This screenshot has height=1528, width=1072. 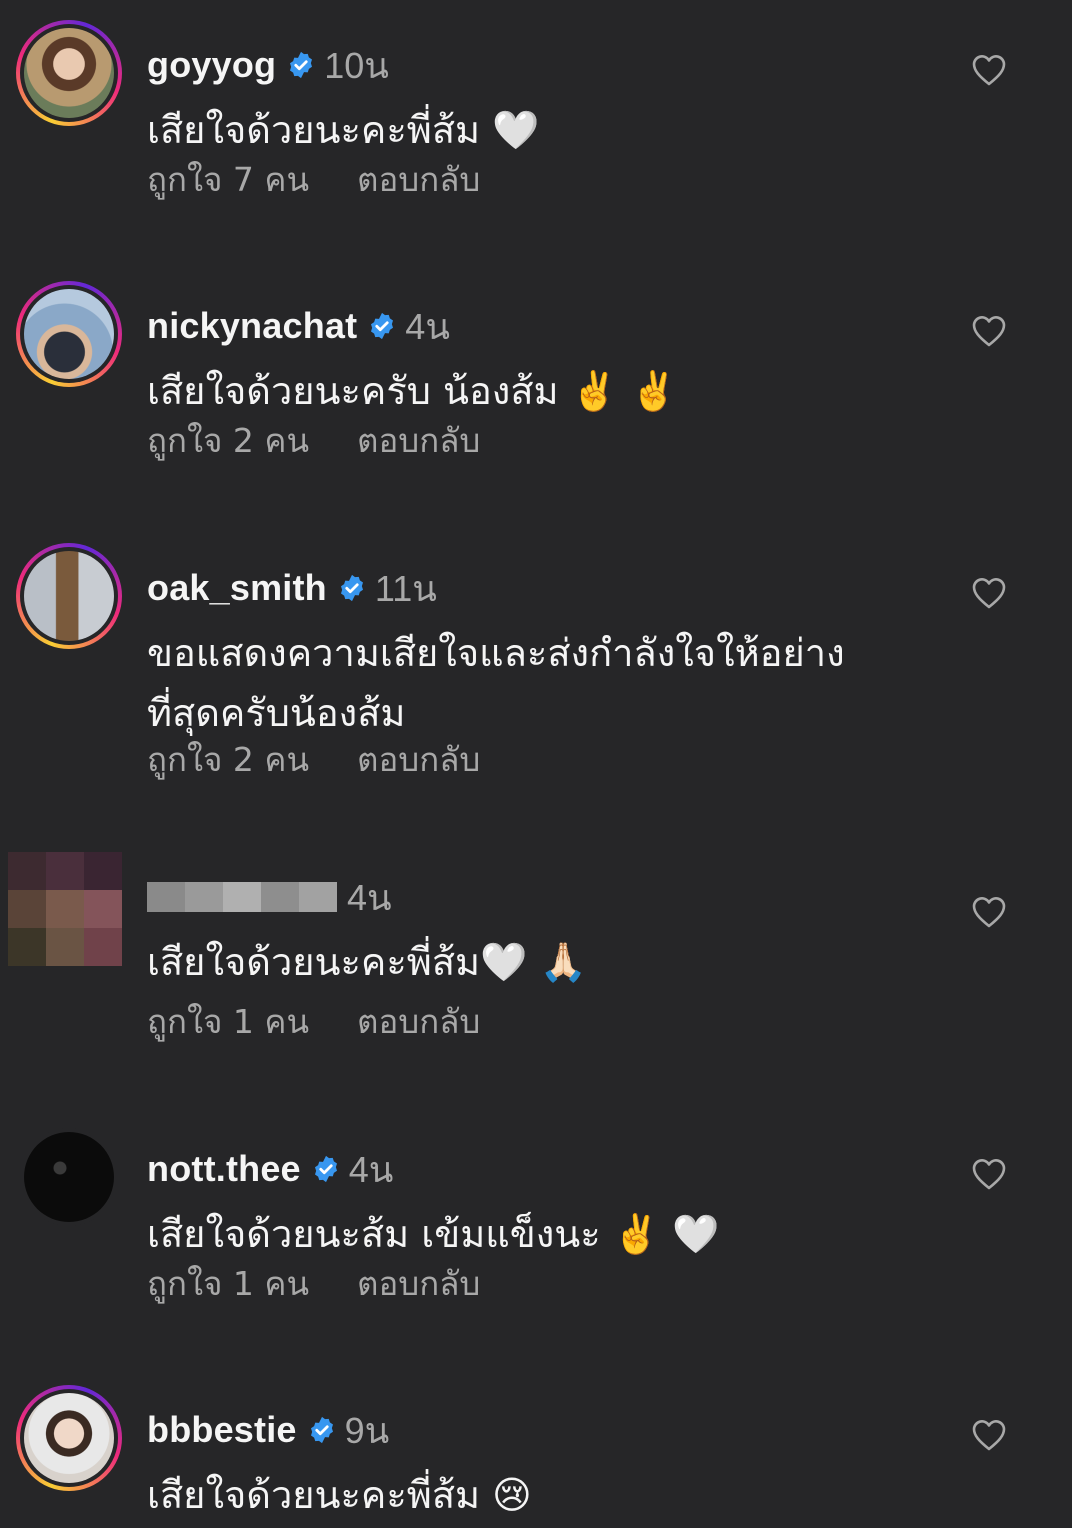 What do you see at coordinates (367, 962) in the screenshot?
I see `comment-text: เสียใจด้วยนะคะพี่ส้ม🤍 🙏🏻` at bounding box center [367, 962].